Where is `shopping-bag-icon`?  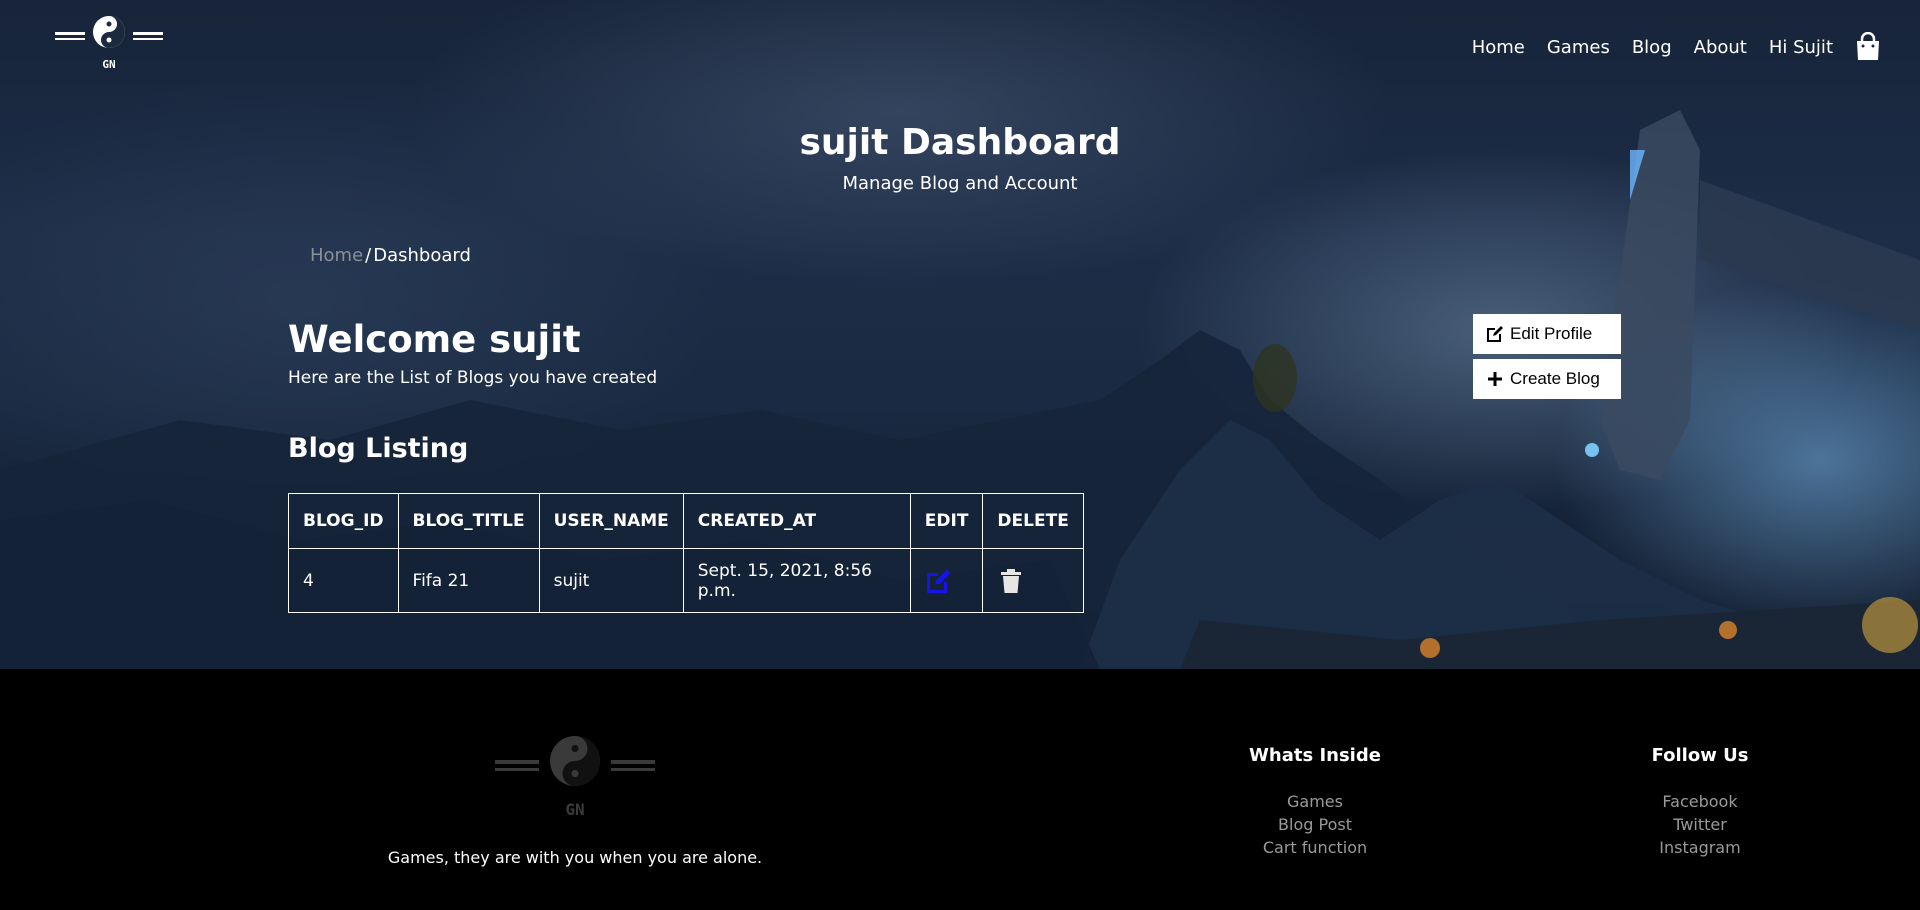 shopping-bag-icon is located at coordinates (1868, 47).